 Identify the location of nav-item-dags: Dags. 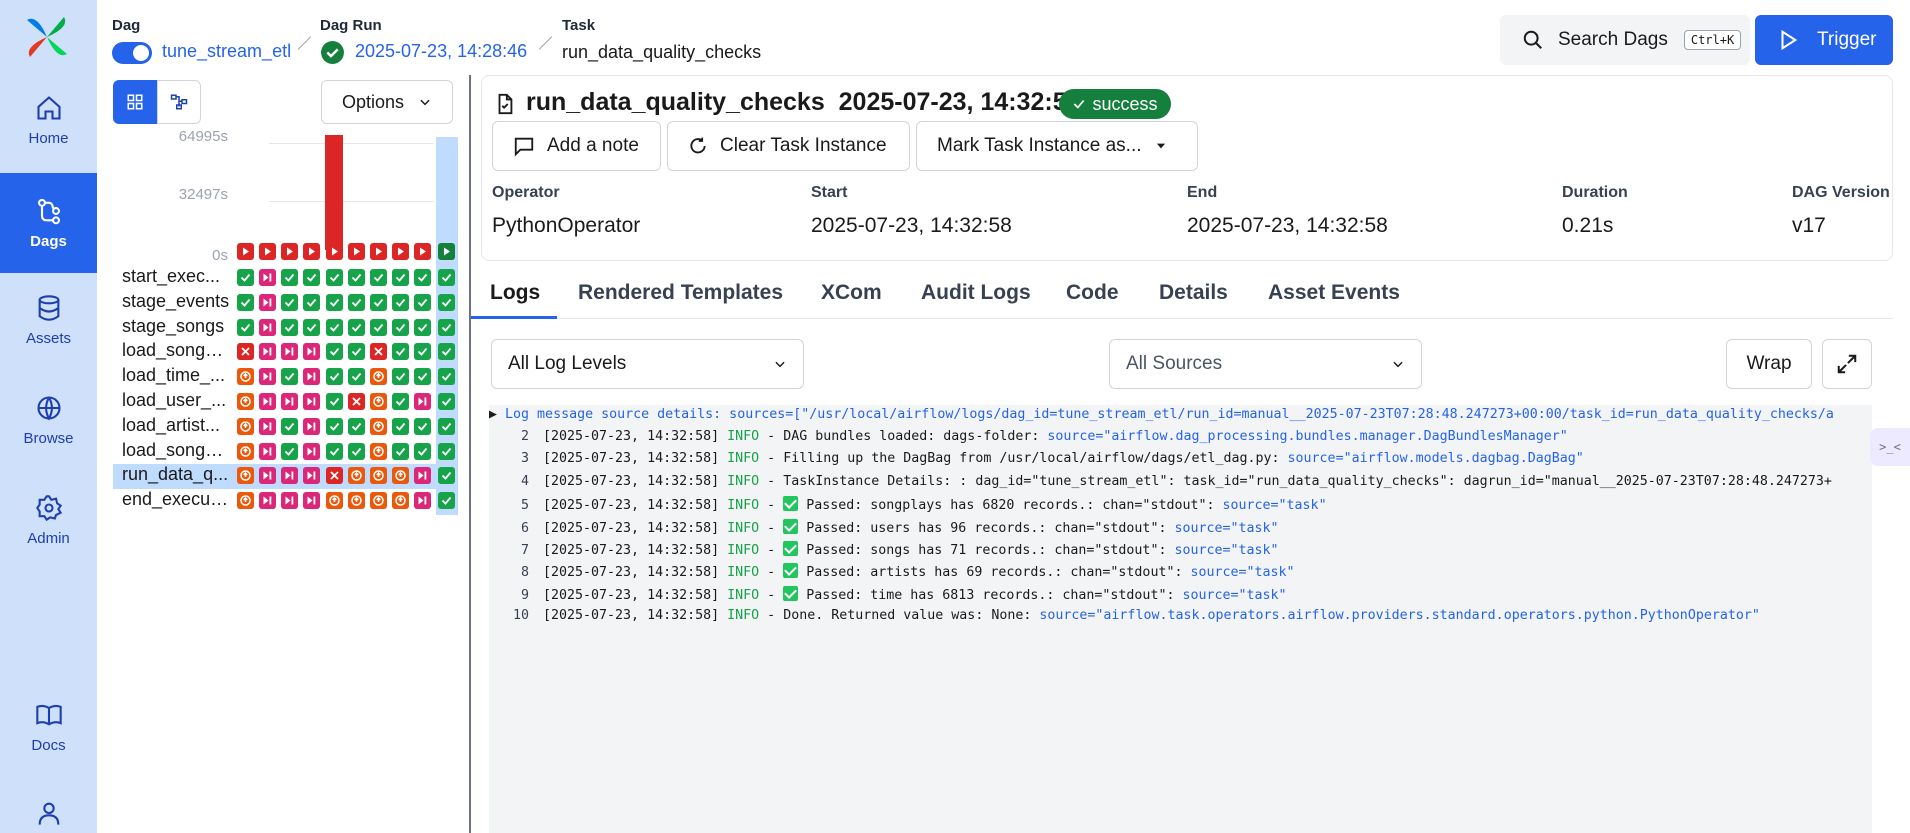
(48, 223).